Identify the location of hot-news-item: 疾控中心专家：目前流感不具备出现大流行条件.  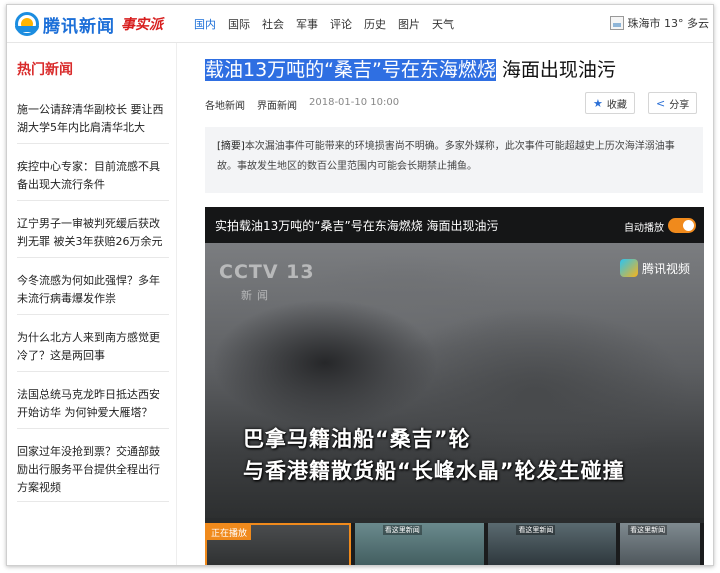
(93, 176).